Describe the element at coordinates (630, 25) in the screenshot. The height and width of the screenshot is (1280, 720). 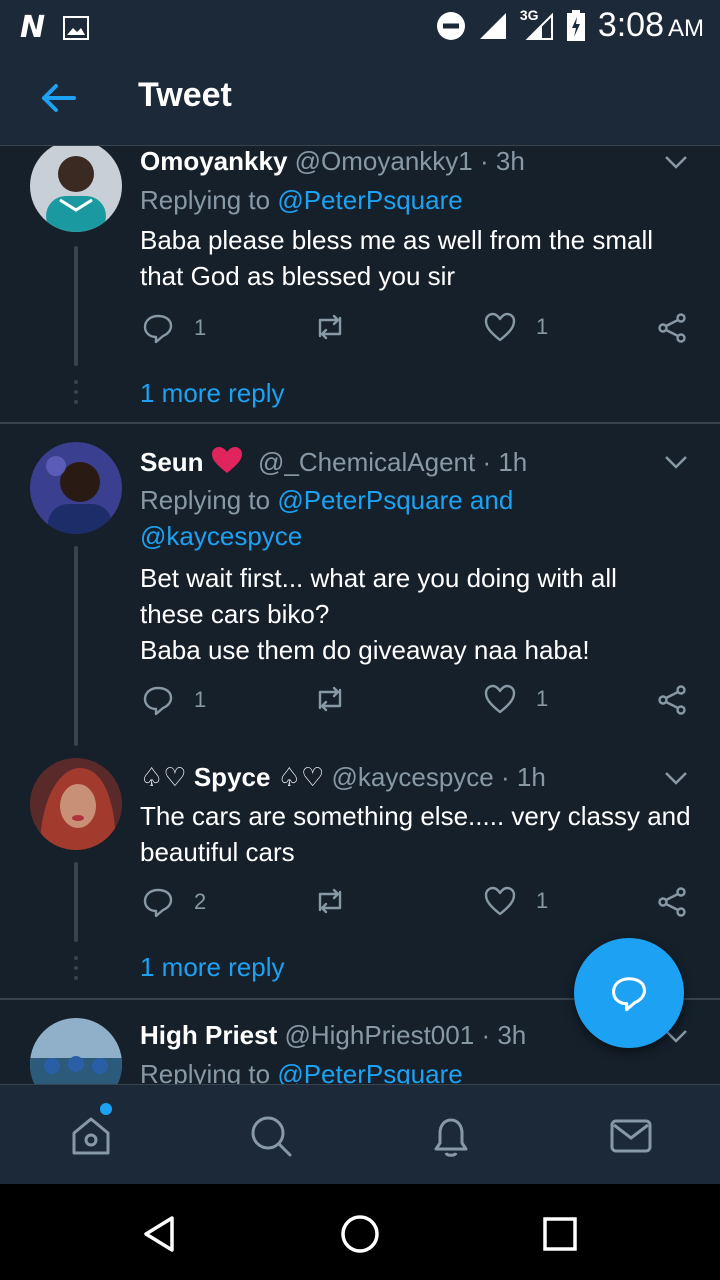
I see `clock-time: 3:08` at that location.